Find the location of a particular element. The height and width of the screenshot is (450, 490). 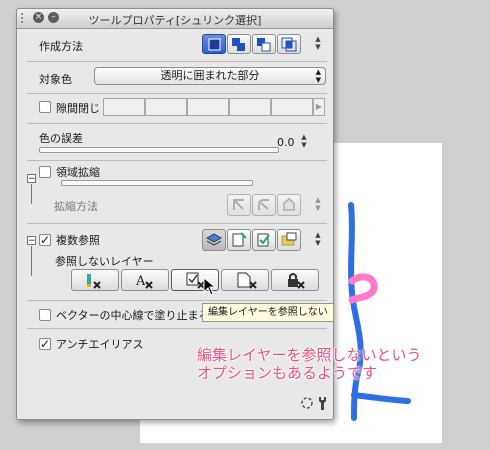

round-corner-icon is located at coordinates (263, 204).